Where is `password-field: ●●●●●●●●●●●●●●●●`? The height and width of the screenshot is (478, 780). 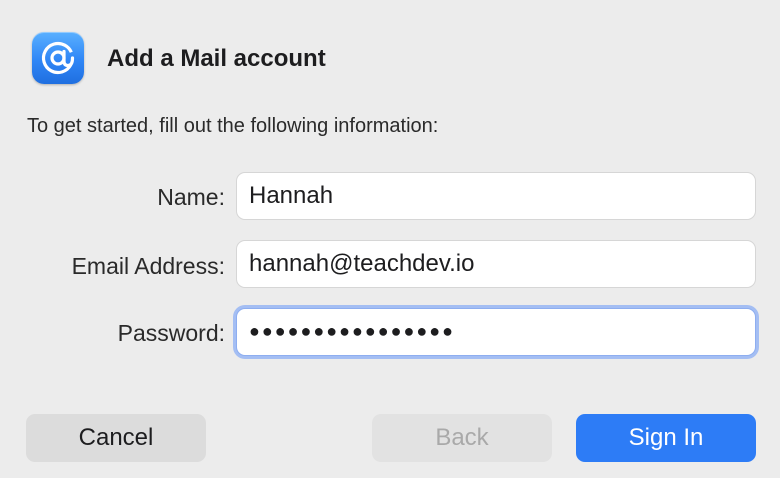
password-field: ●●●●●●●●●●●●●●●● is located at coordinates (496, 332).